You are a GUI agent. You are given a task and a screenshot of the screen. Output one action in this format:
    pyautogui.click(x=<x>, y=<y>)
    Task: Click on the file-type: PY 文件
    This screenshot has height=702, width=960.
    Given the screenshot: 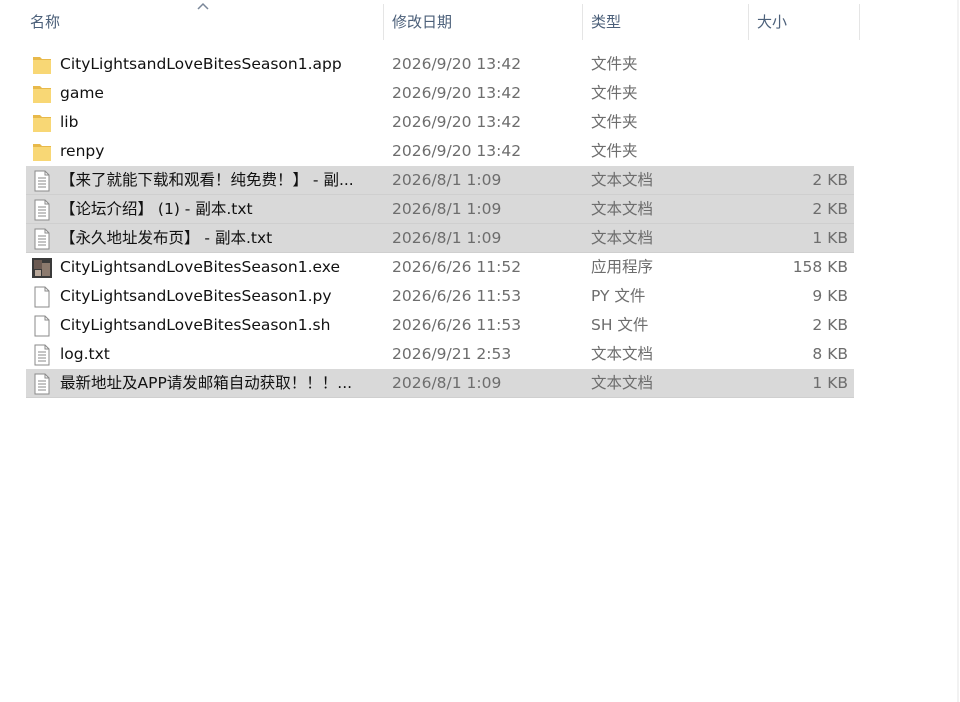 What is the action you would take?
    pyautogui.click(x=618, y=296)
    